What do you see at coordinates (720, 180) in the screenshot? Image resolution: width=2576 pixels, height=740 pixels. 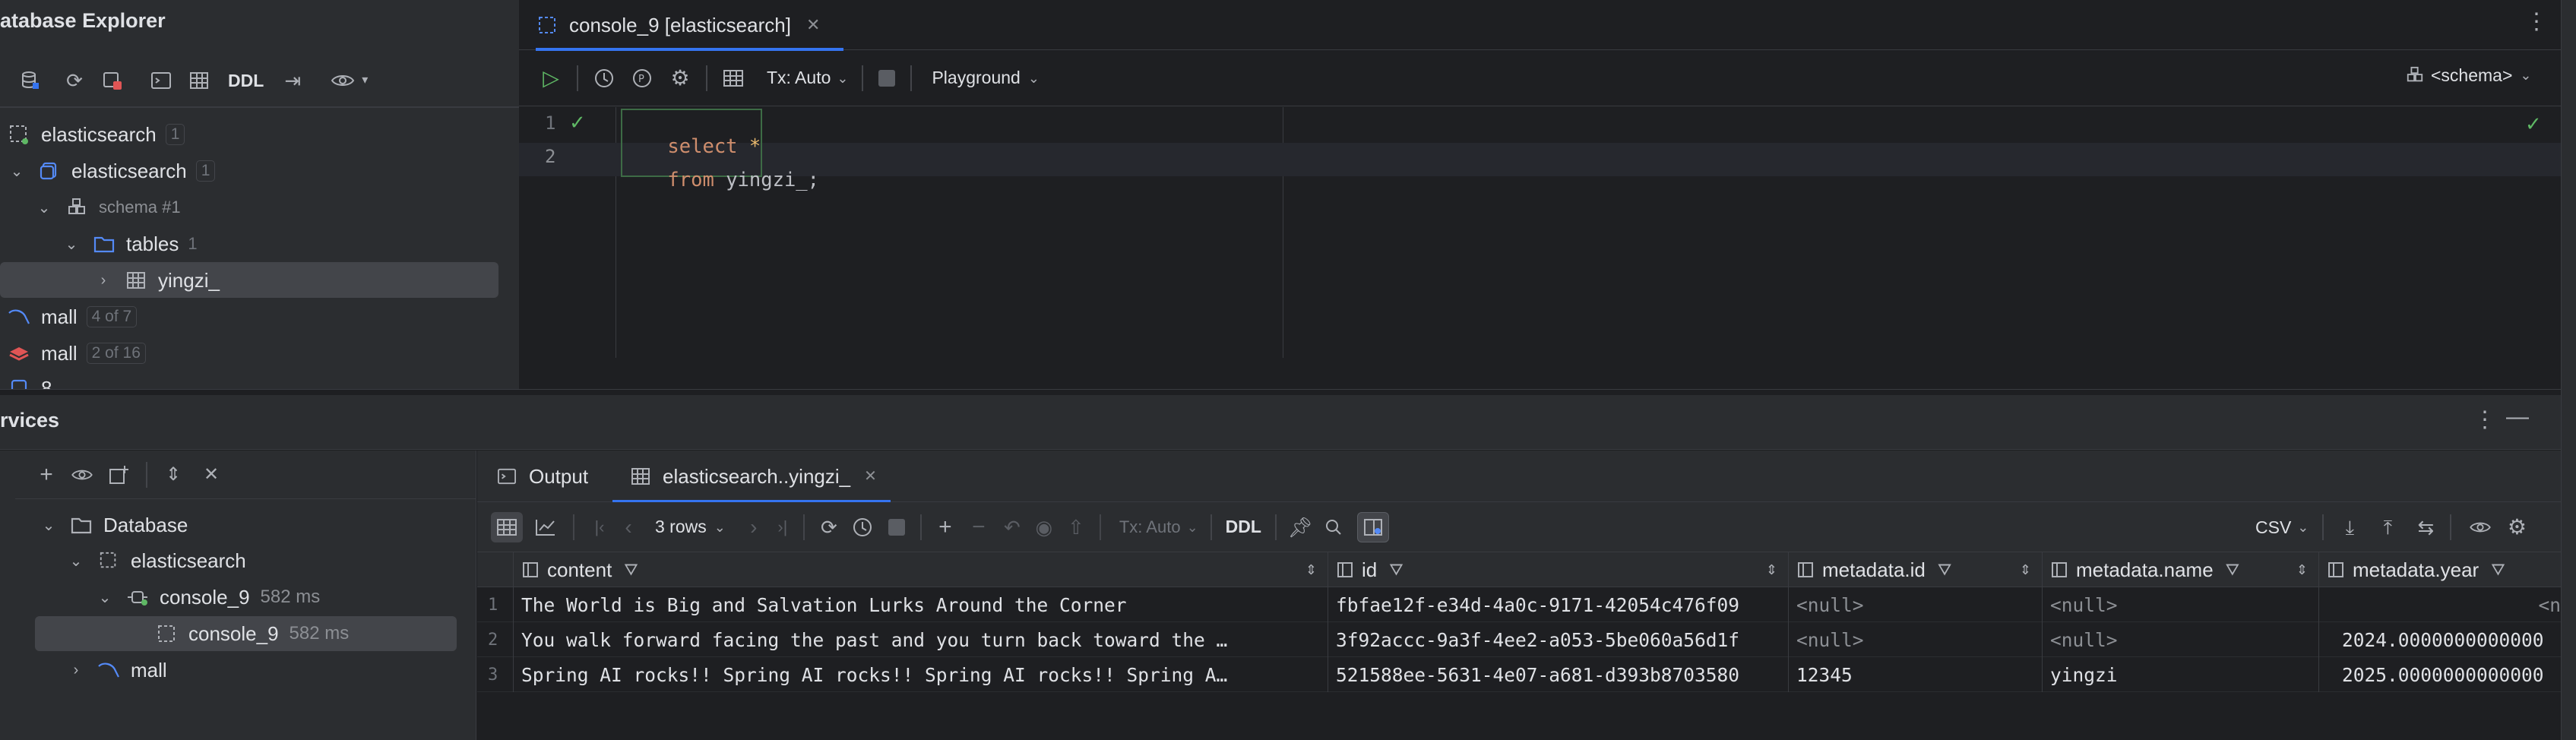 I see `code-line-2: from yingzi_;` at bounding box center [720, 180].